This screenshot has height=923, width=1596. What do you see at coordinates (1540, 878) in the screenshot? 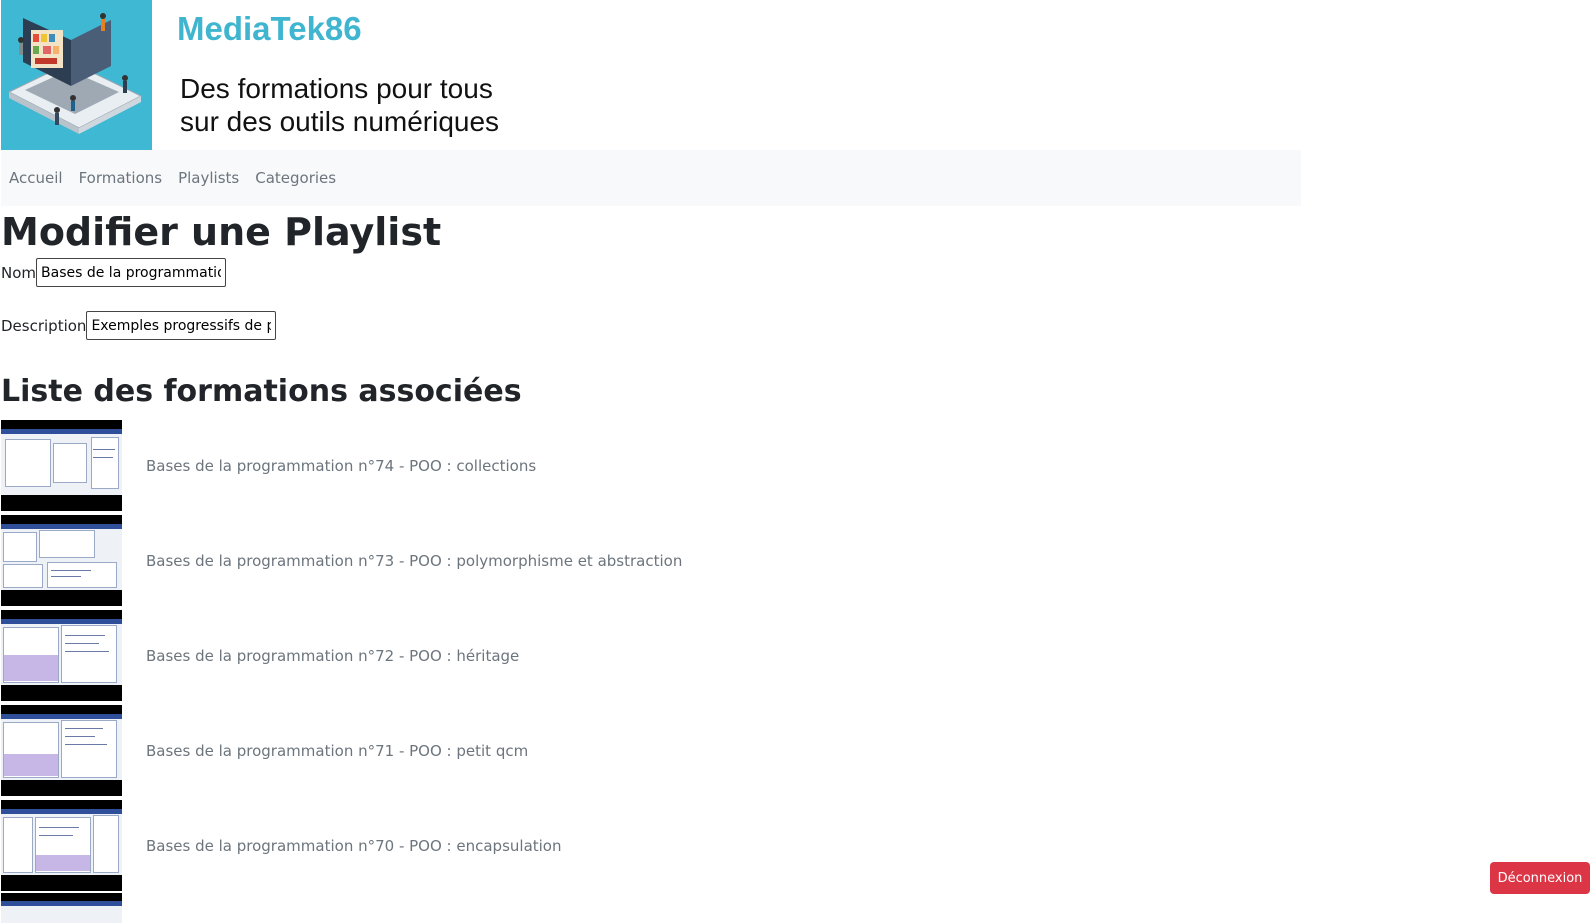
I see `logout-button: Déconnexion` at bounding box center [1540, 878].